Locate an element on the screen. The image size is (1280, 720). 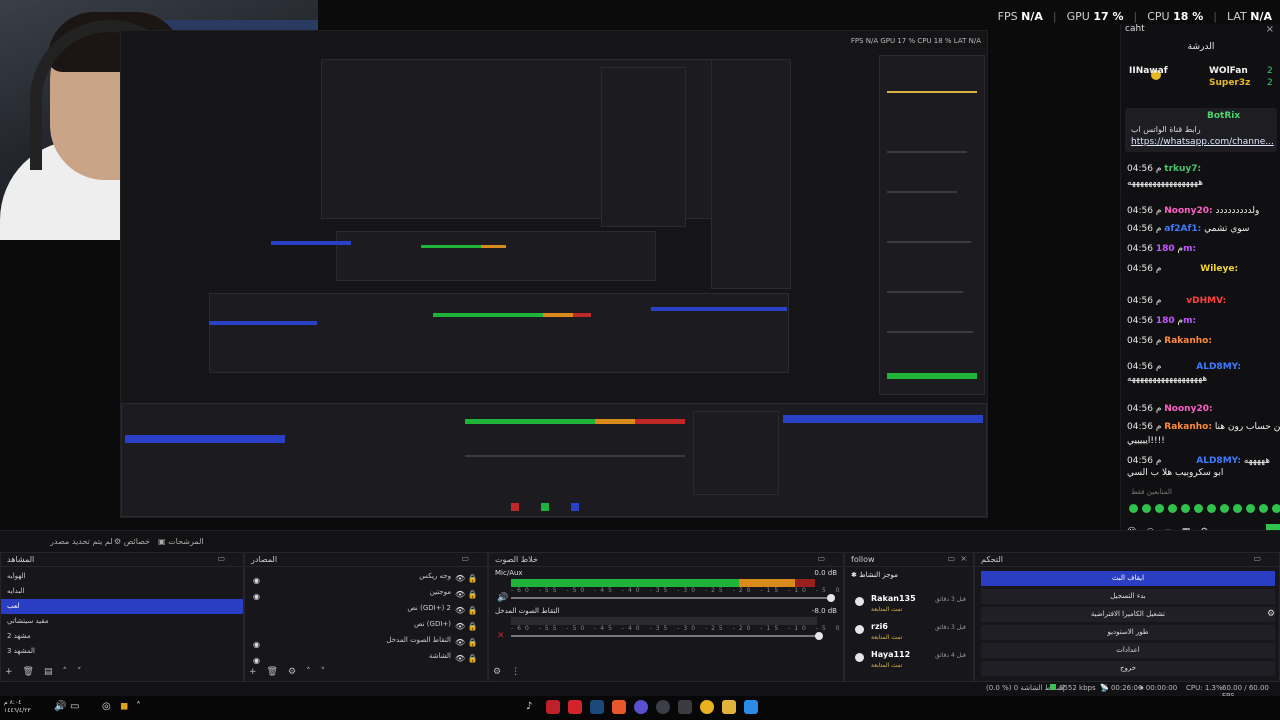
menu-icon: ⋮ is located at coordinates (515, 672).